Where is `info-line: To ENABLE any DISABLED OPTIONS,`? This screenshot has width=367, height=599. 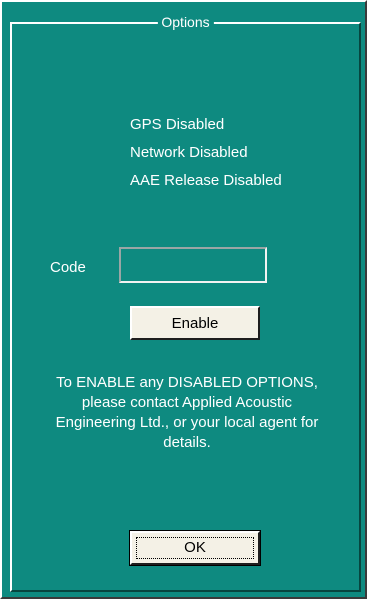 info-line: To ENABLE any DISABLED OPTIONS, is located at coordinates (187, 382).